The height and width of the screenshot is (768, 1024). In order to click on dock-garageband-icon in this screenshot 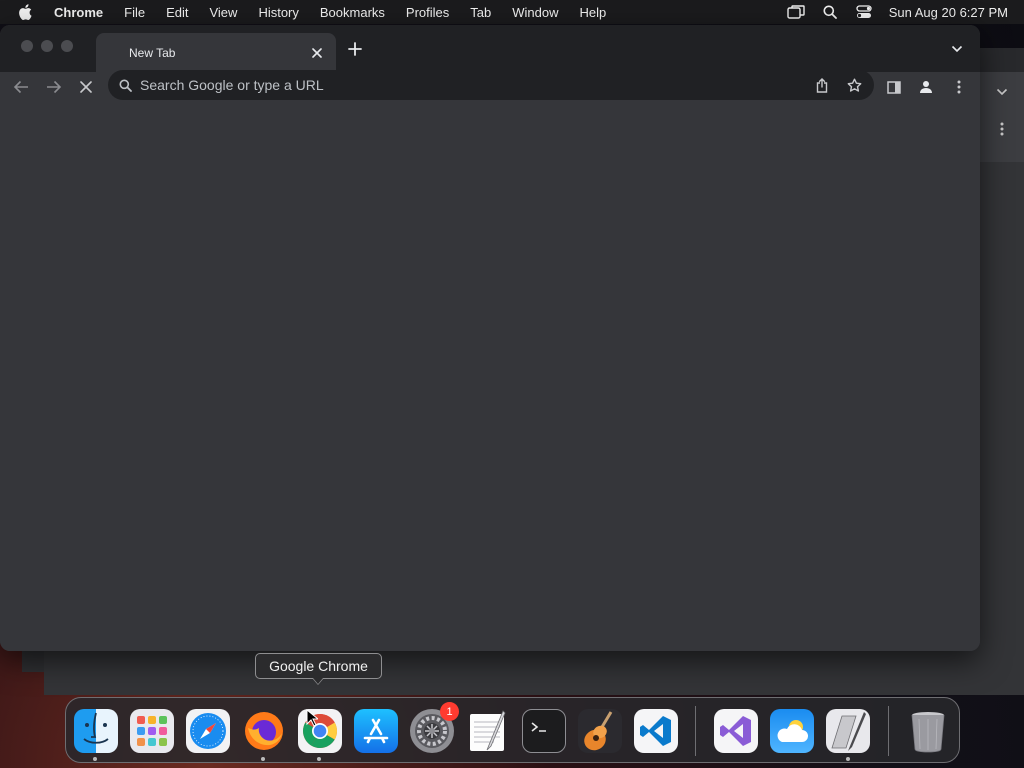, I will do `click(600, 731)`.